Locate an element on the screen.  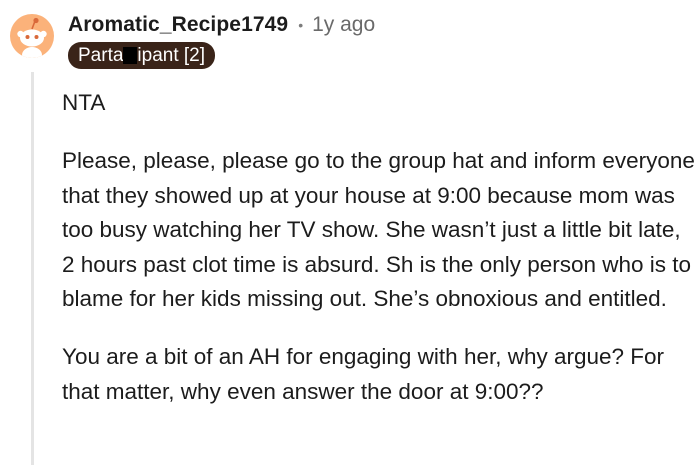
user-avatar is located at coordinates (32, 36).